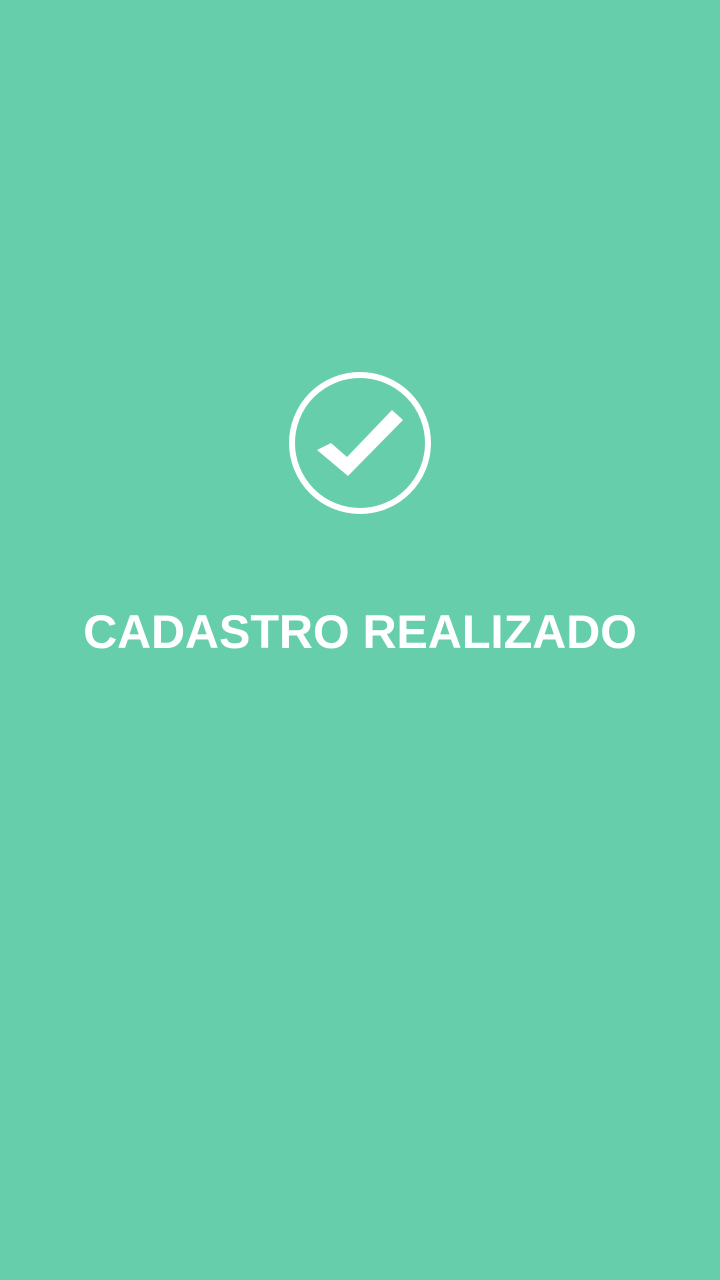  Describe the element at coordinates (360, 631) in the screenshot. I see `success-message: CADASTRO REALIZADO` at that location.